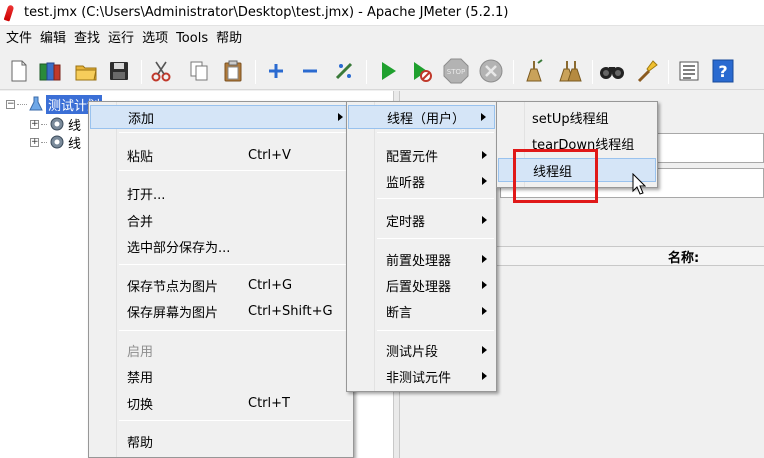 The height and width of the screenshot is (458, 764). What do you see at coordinates (119, 71) in the screenshot?
I see `save-icon` at bounding box center [119, 71].